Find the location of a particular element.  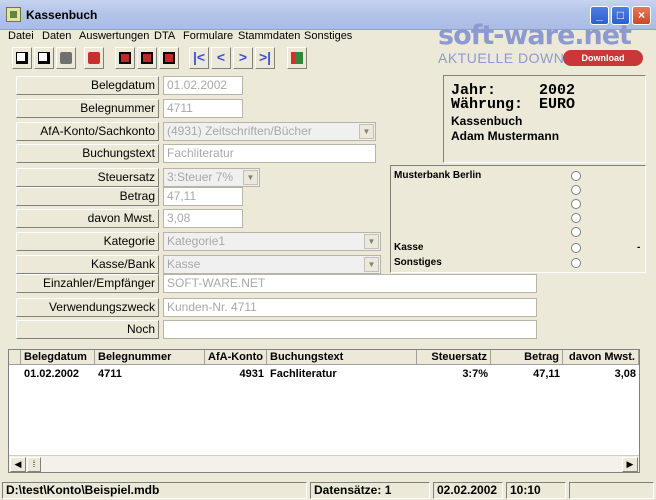

next-record-button: > is located at coordinates (243, 58).